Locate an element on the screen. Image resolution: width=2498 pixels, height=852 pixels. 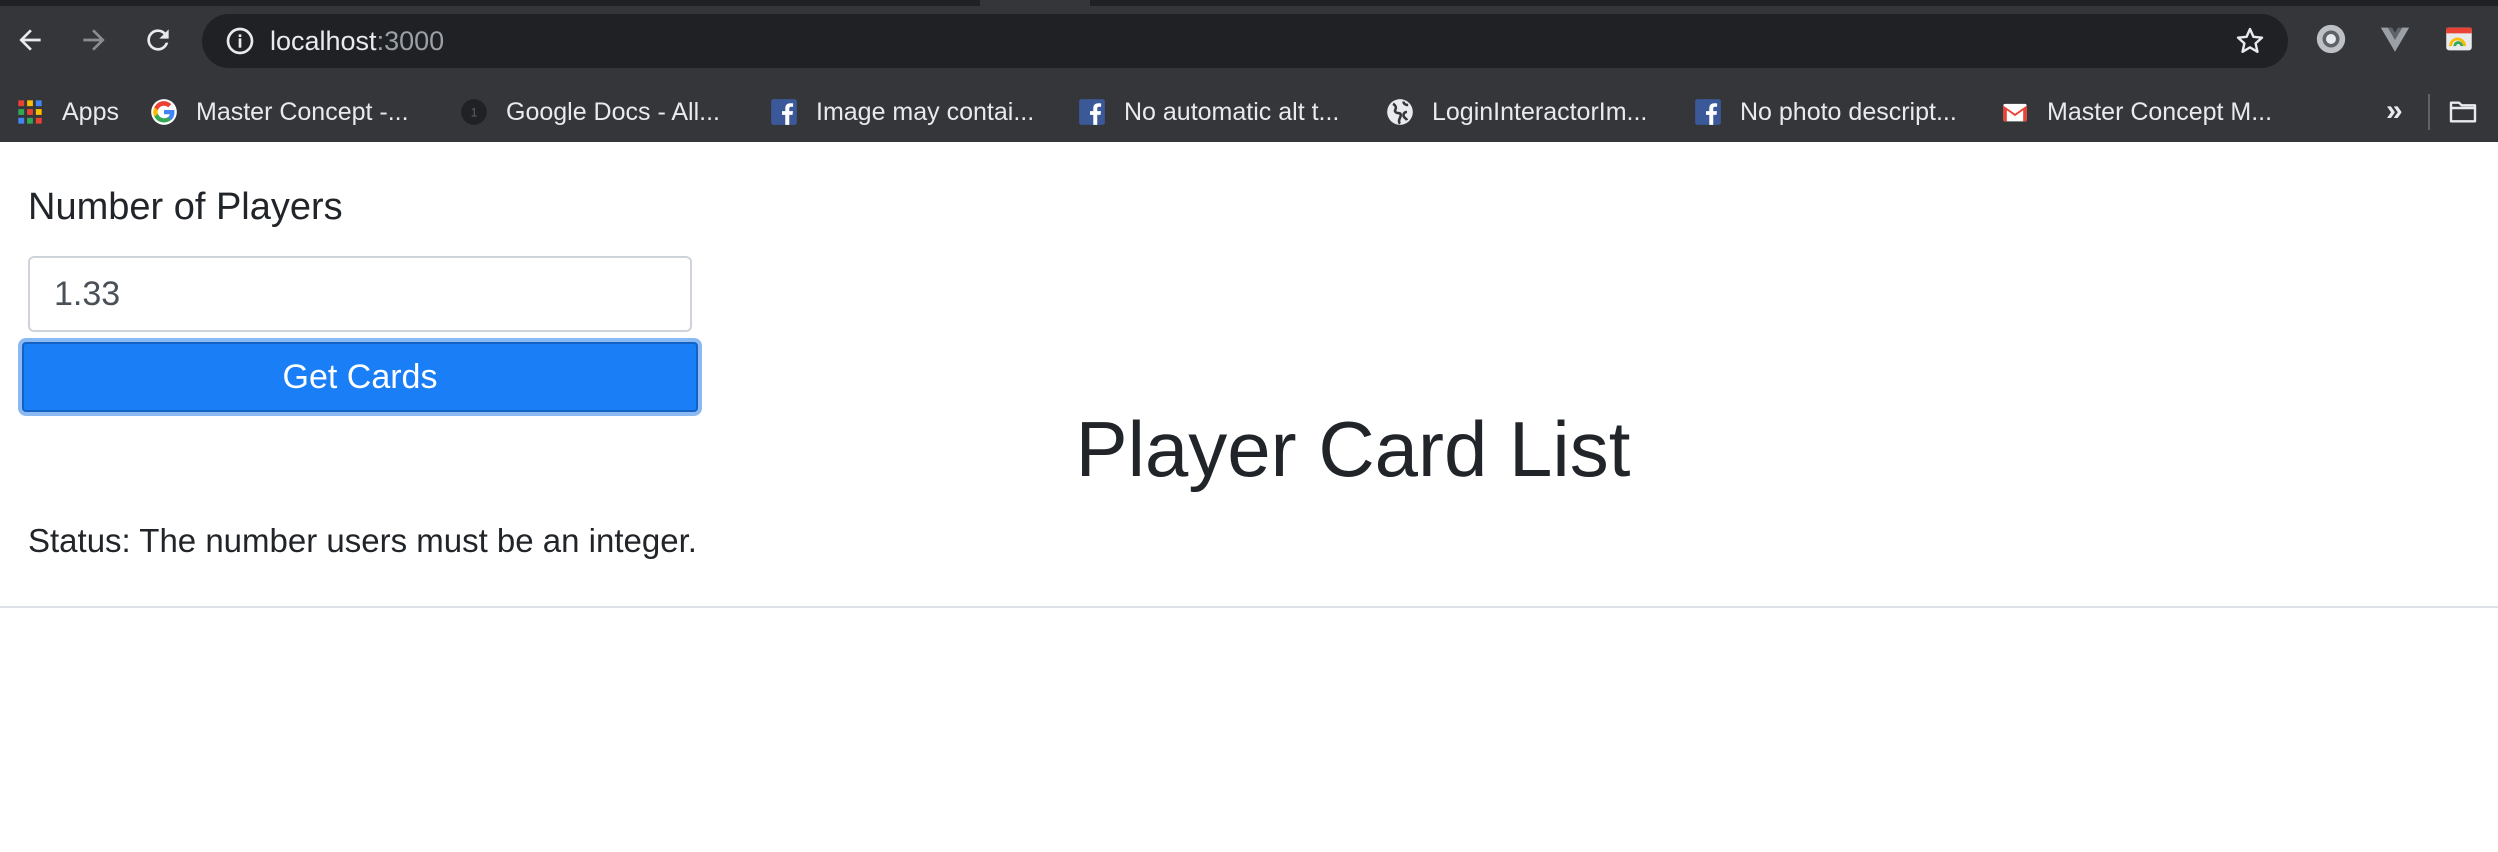
more-bookmarks-button: » is located at coordinates (2394, 112).